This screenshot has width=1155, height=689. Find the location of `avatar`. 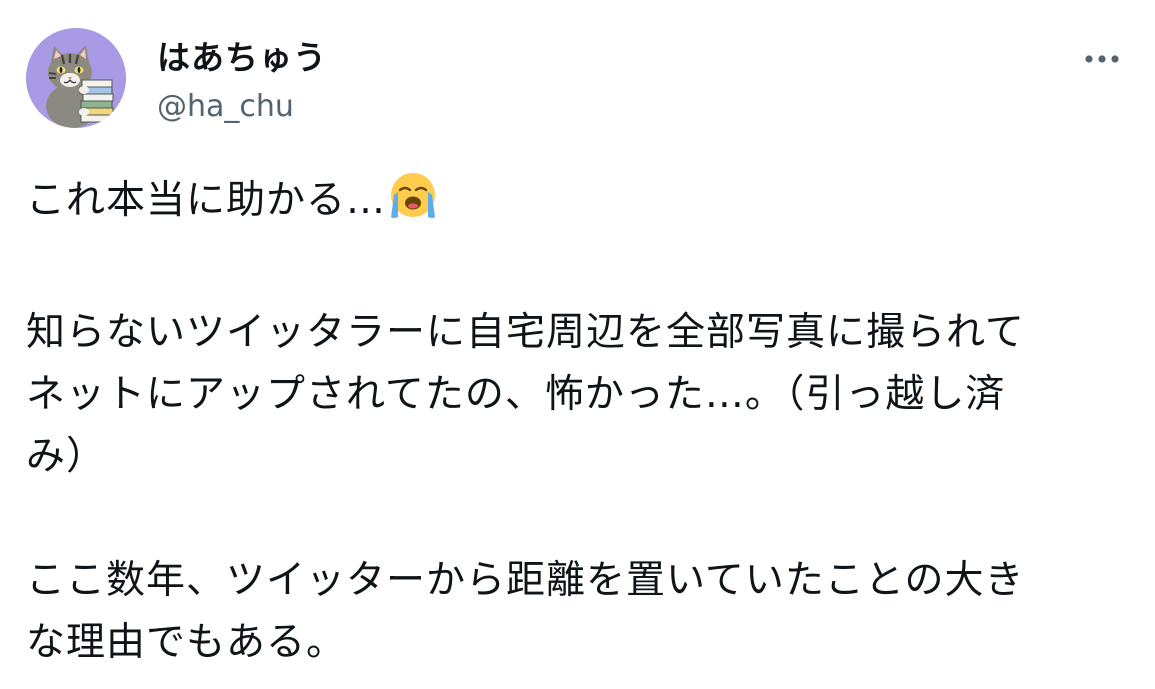

avatar is located at coordinates (76, 78).